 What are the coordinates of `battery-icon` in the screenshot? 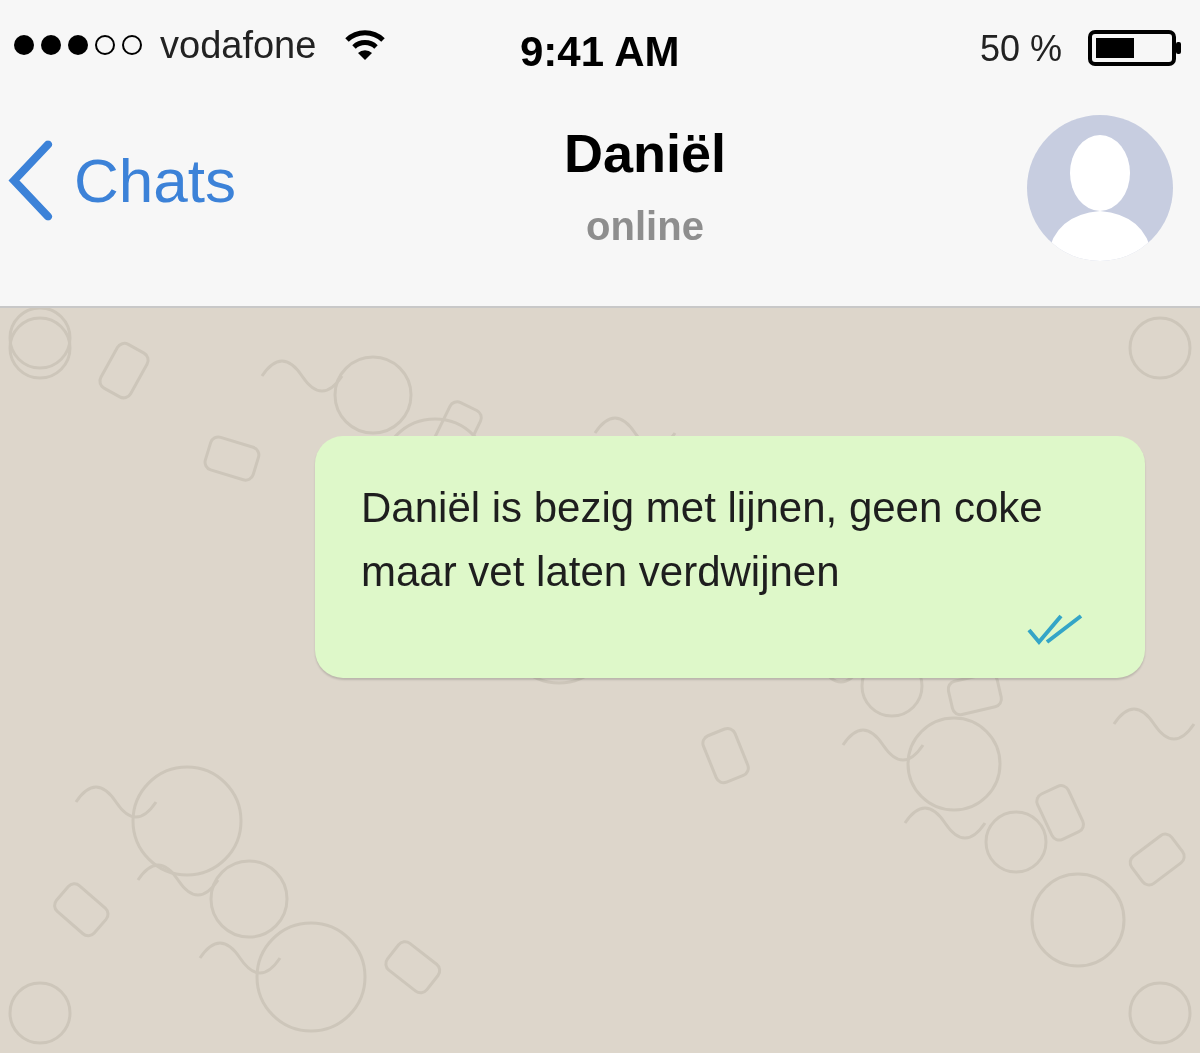 It's located at (1135, 48).